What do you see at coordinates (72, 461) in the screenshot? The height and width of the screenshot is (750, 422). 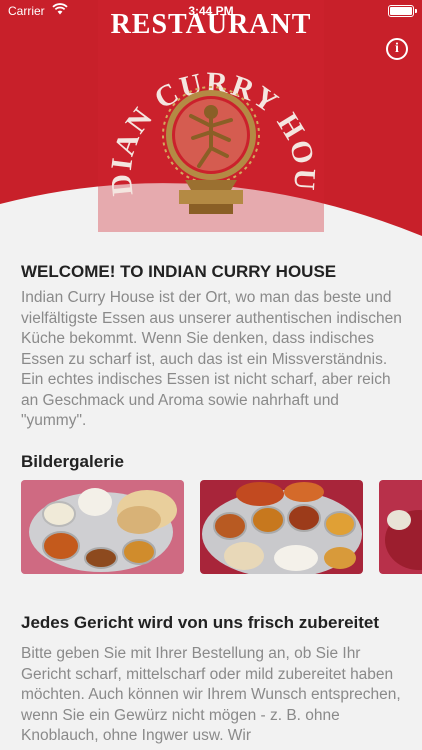 I see `gallery-title: Bildergalerie` at bounding box center [72, 461].